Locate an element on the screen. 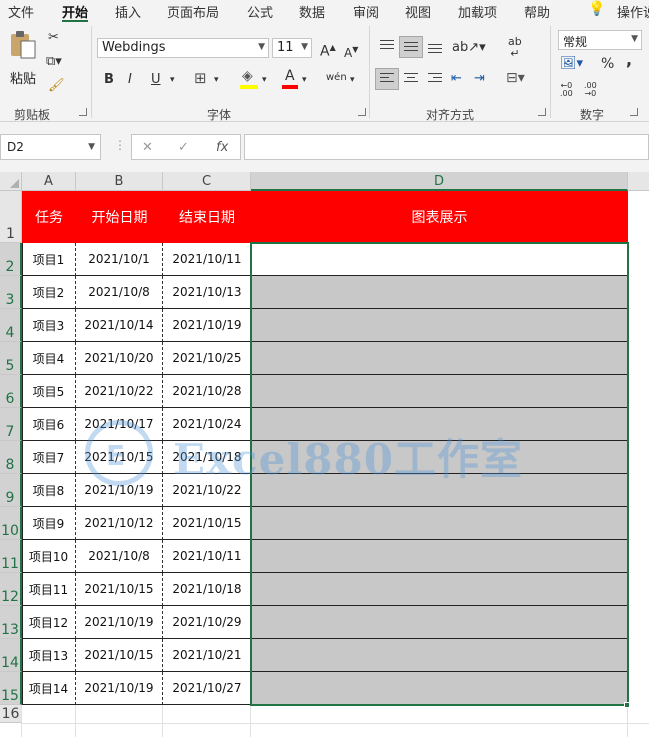 The width and height of the screenshot is (649, 737). name-box: D2 ▼ is located at coordinates (50, 147).